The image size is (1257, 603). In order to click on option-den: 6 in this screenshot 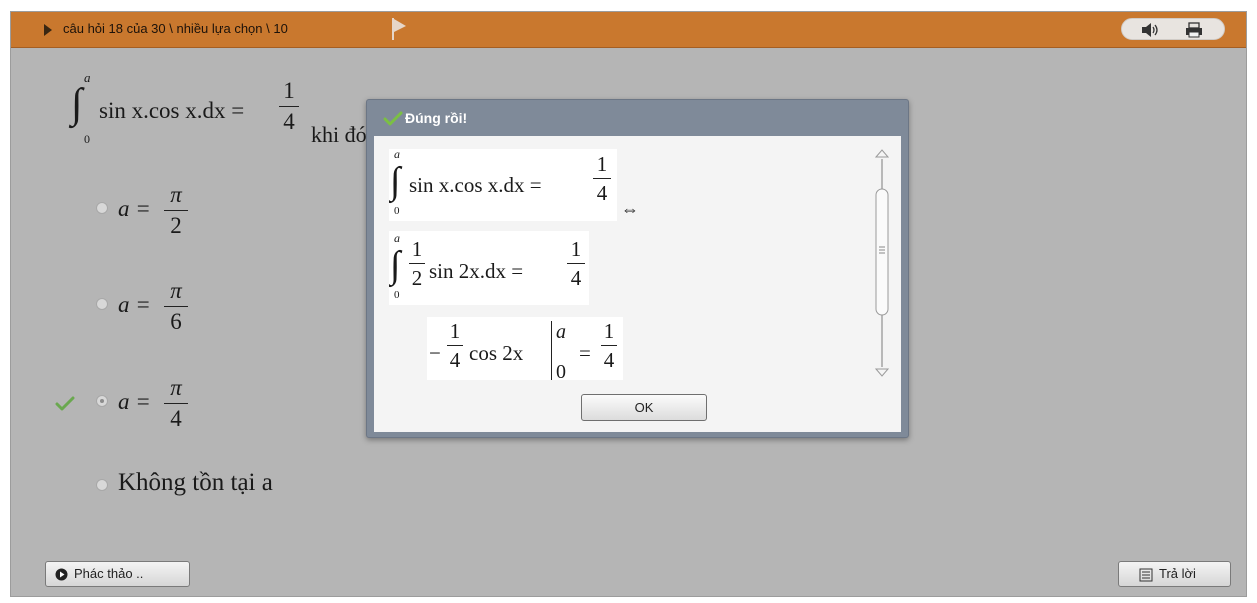, I will do `click(176, 321)`.